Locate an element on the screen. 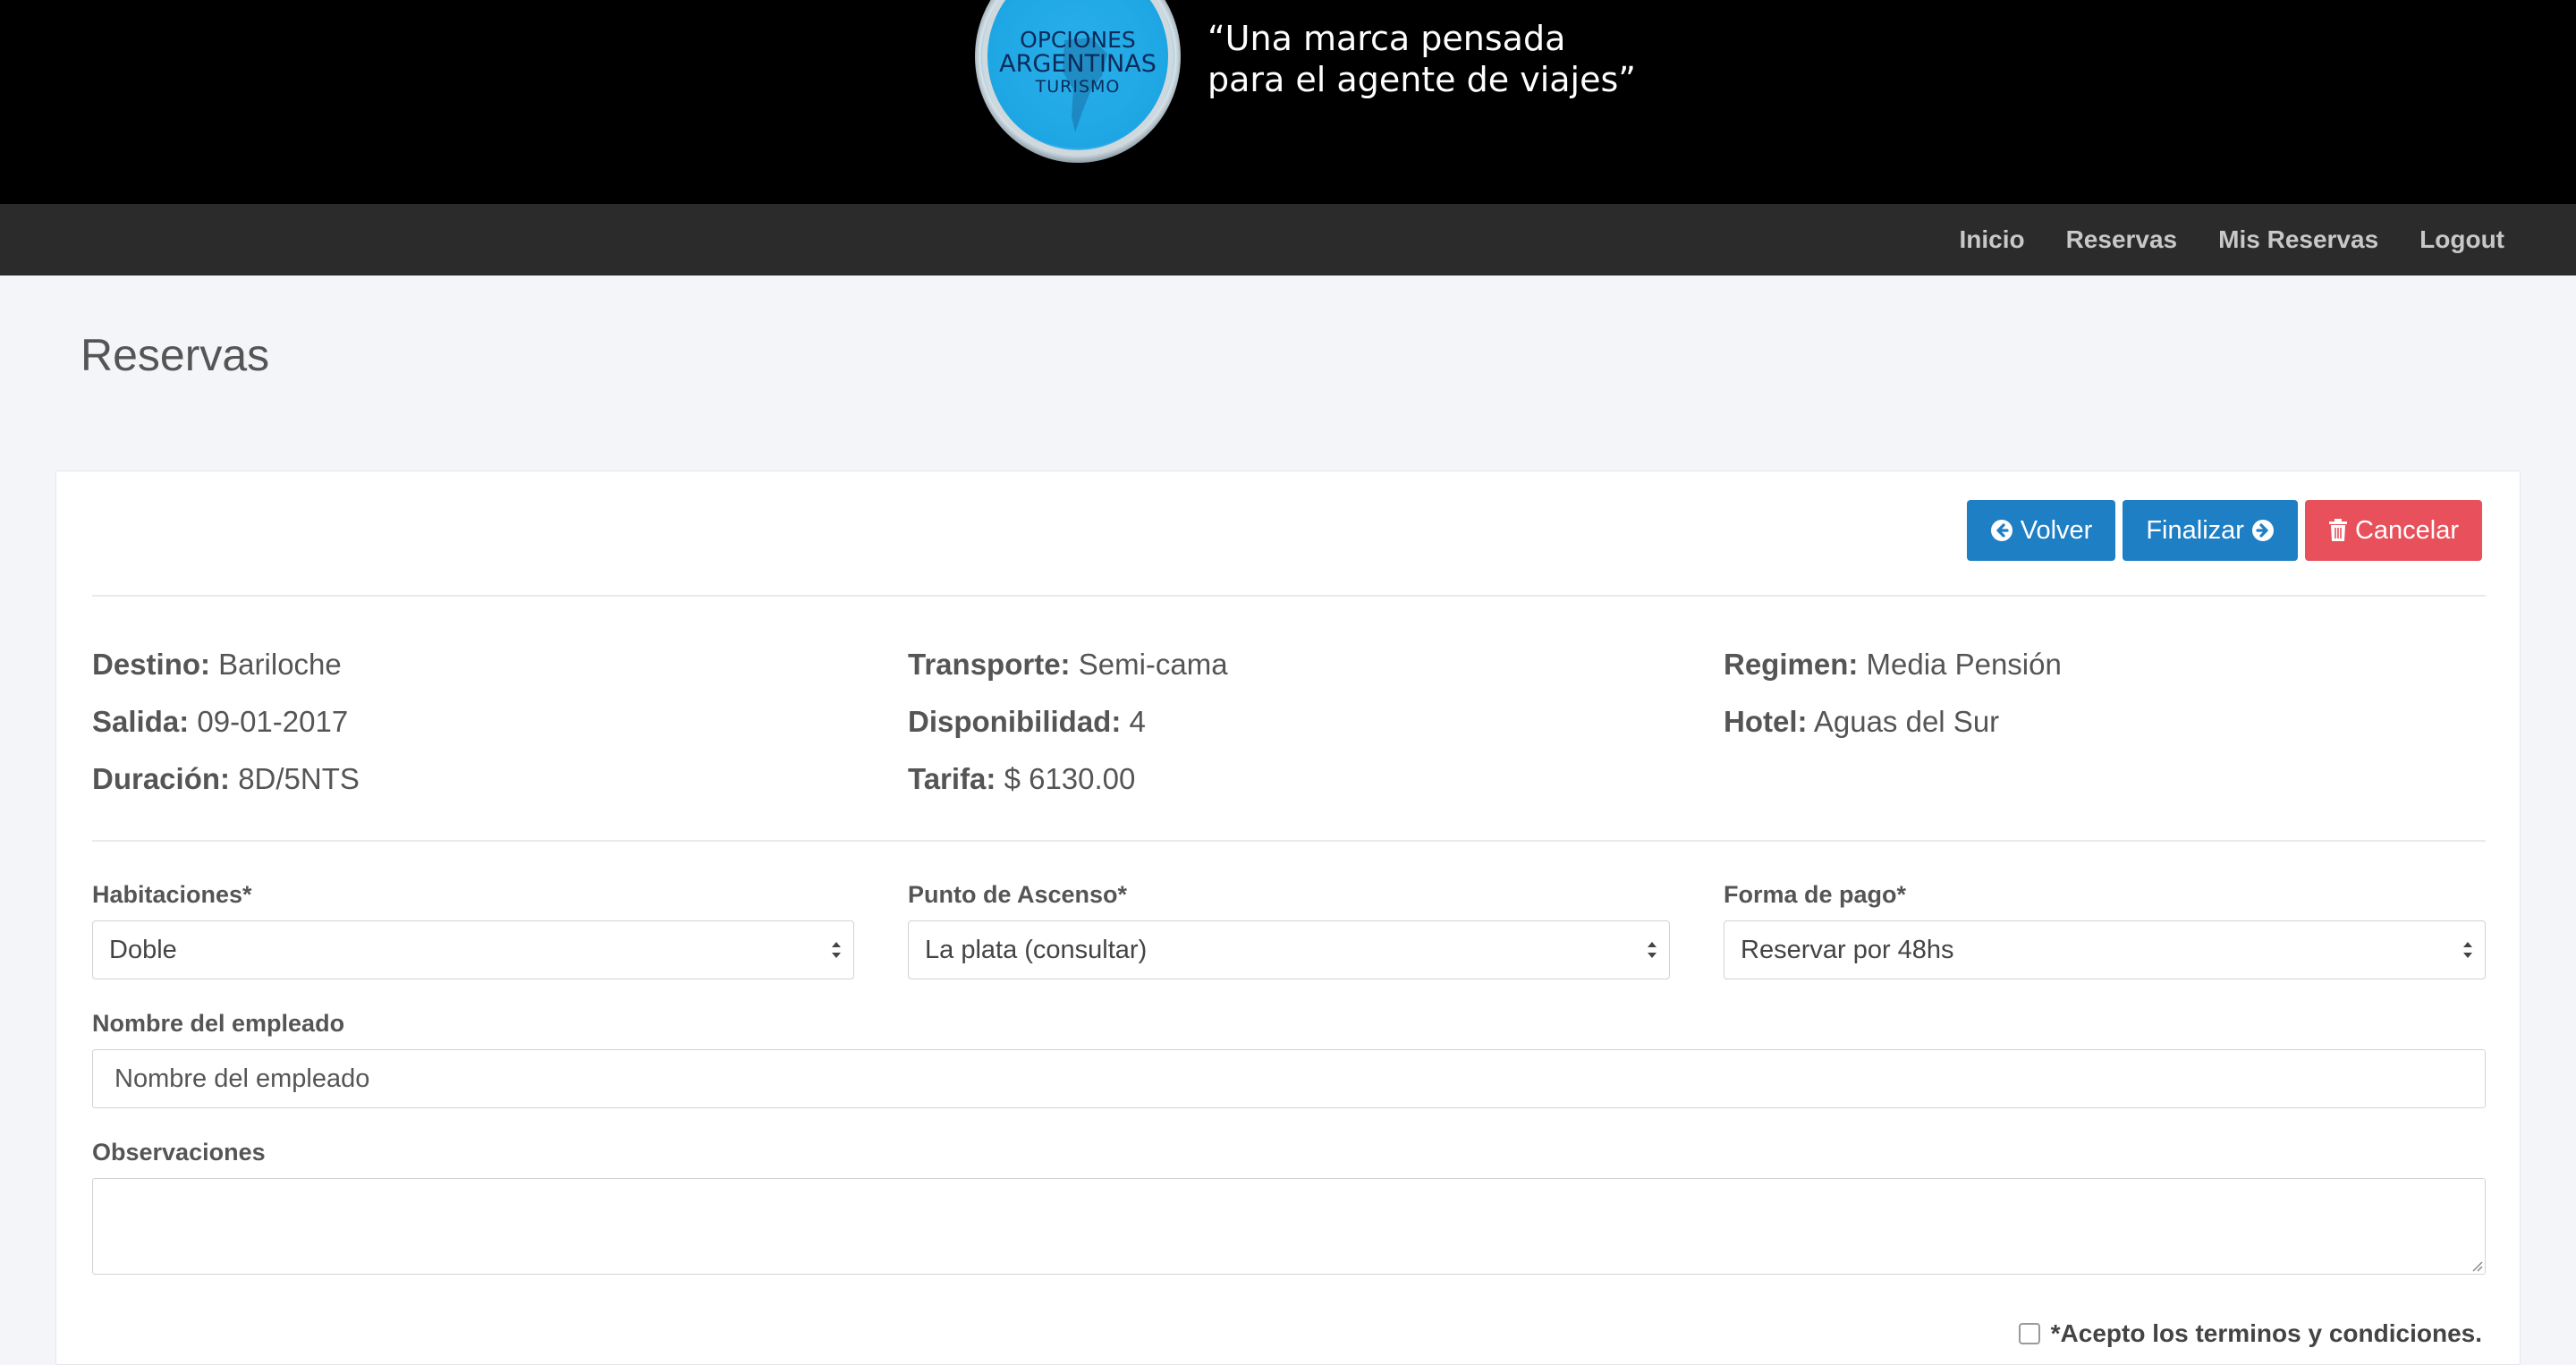 This screenshot has height=1365, width=2576. back-button: Volver is located at coordinates (2041, 530).